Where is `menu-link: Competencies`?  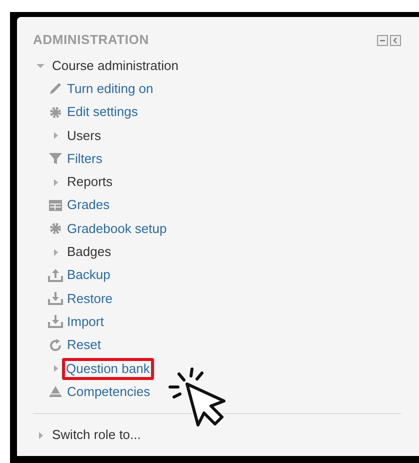
menu-link: Competencies is located at coordinates (108, 392).